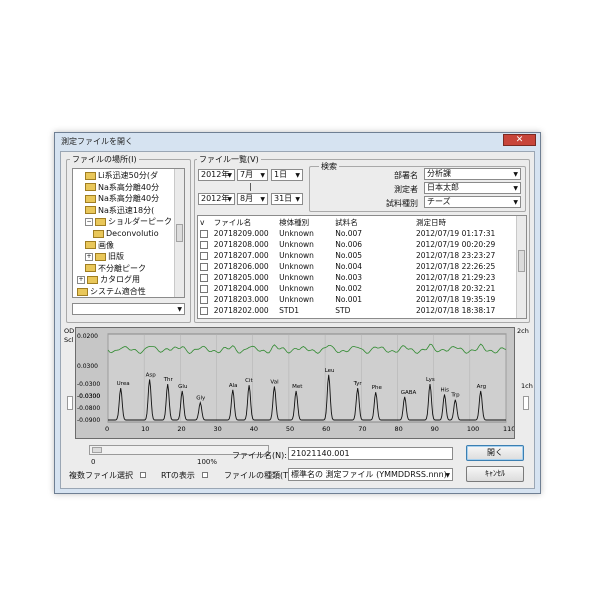 Image resolution: width=600 pixels, height=600 pixels. I want to click on tree-item: 画像, so click(99, 245).